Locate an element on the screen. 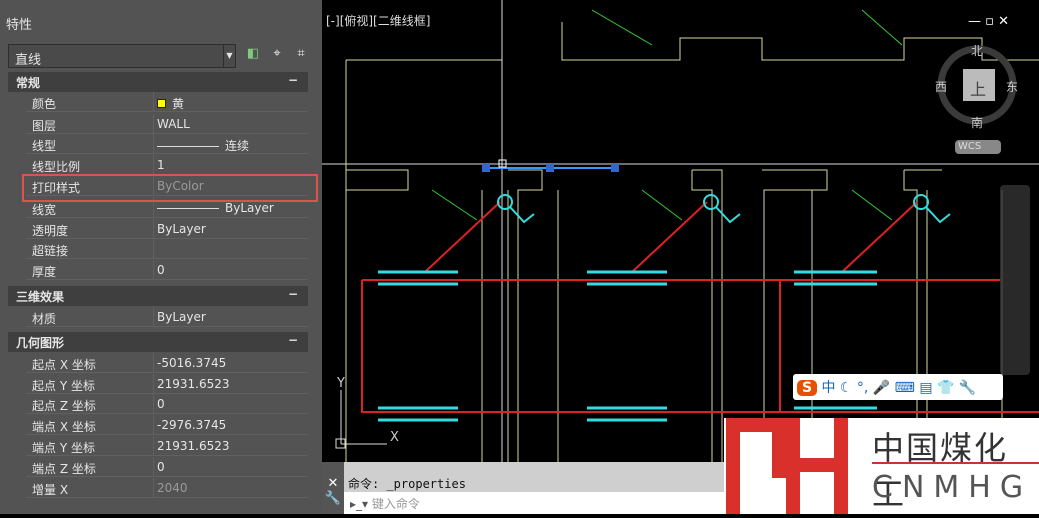 Image resolution: width=1039 pixels, height=518 pixels. property-value: 黄 is located at coordinates (170, 103).